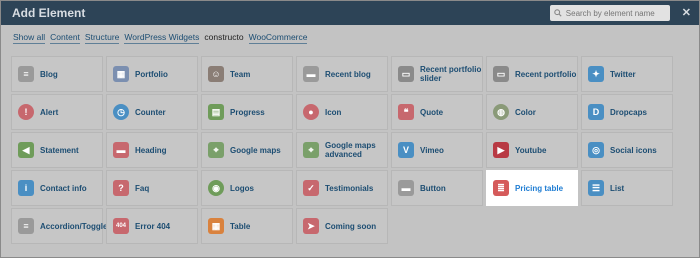 This screenshot has width=700, height=258. I want to click on element-blog: ≡ Blog, so click(57, 74).